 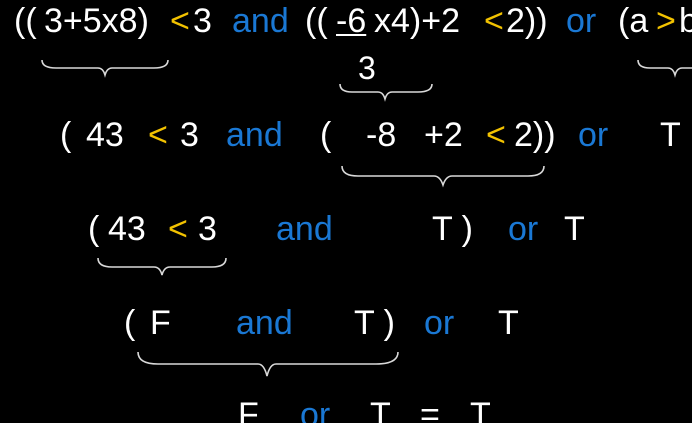 I want to click on times-4-plus-2: x4)+2, so click(x=417, y=21).